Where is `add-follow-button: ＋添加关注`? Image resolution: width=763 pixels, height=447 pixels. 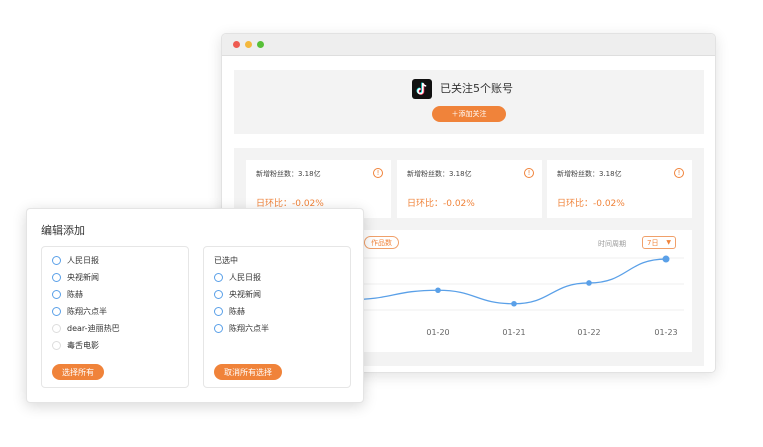 add-follow-button: ＋添加关注 is located at coordinates (469, 114).